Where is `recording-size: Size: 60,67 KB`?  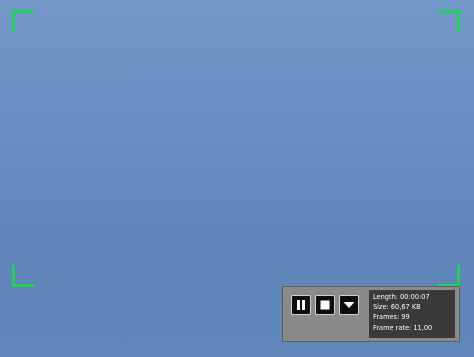
recording-size: Size: 60,67 KB is located at coordinates (397, 307).